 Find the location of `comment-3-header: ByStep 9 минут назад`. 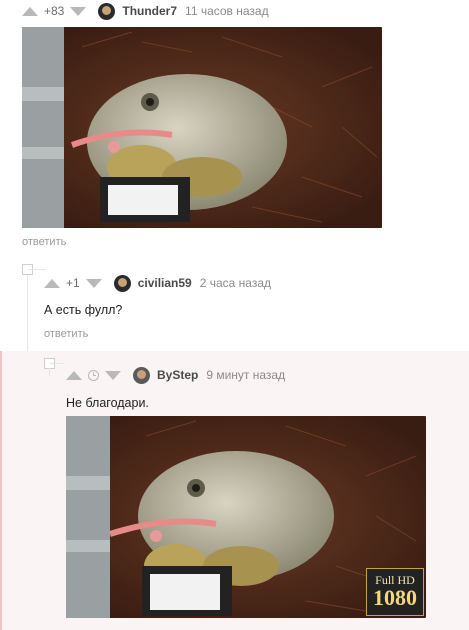

comment-3-header: ByStep 9 минут назад is located at coordinates (175, 375).